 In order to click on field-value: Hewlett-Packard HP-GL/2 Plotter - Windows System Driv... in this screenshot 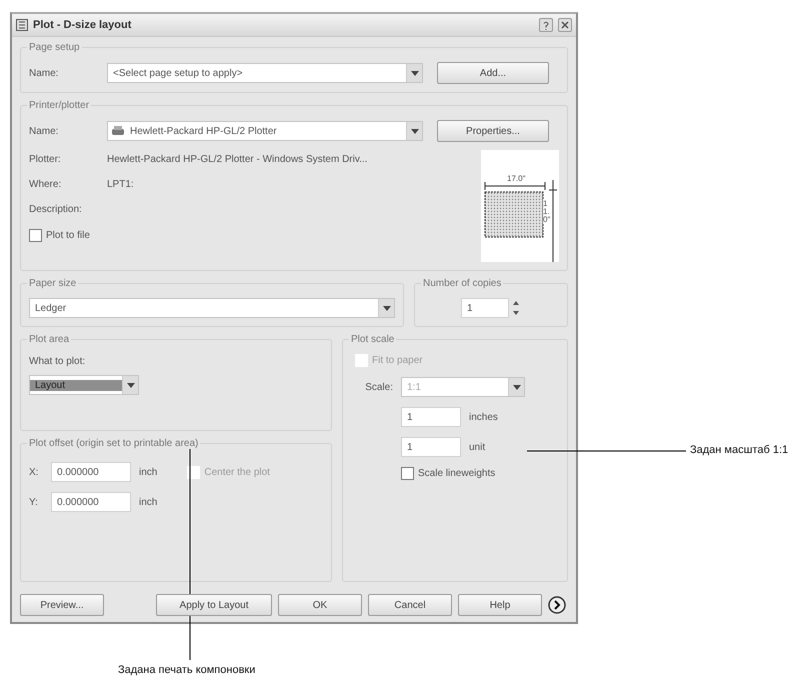, I will do `click(237, 159)`.